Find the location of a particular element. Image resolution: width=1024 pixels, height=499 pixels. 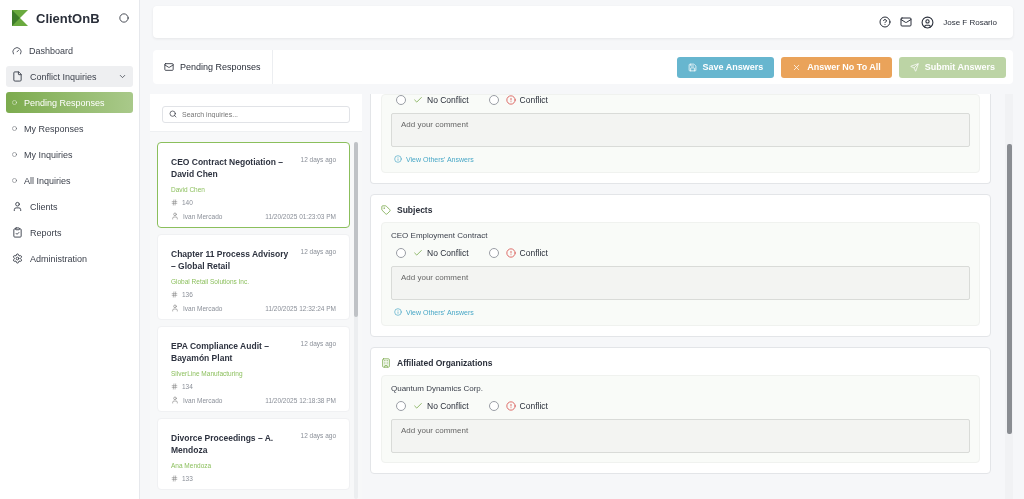

send-icon is located at coordinates (914, 67).